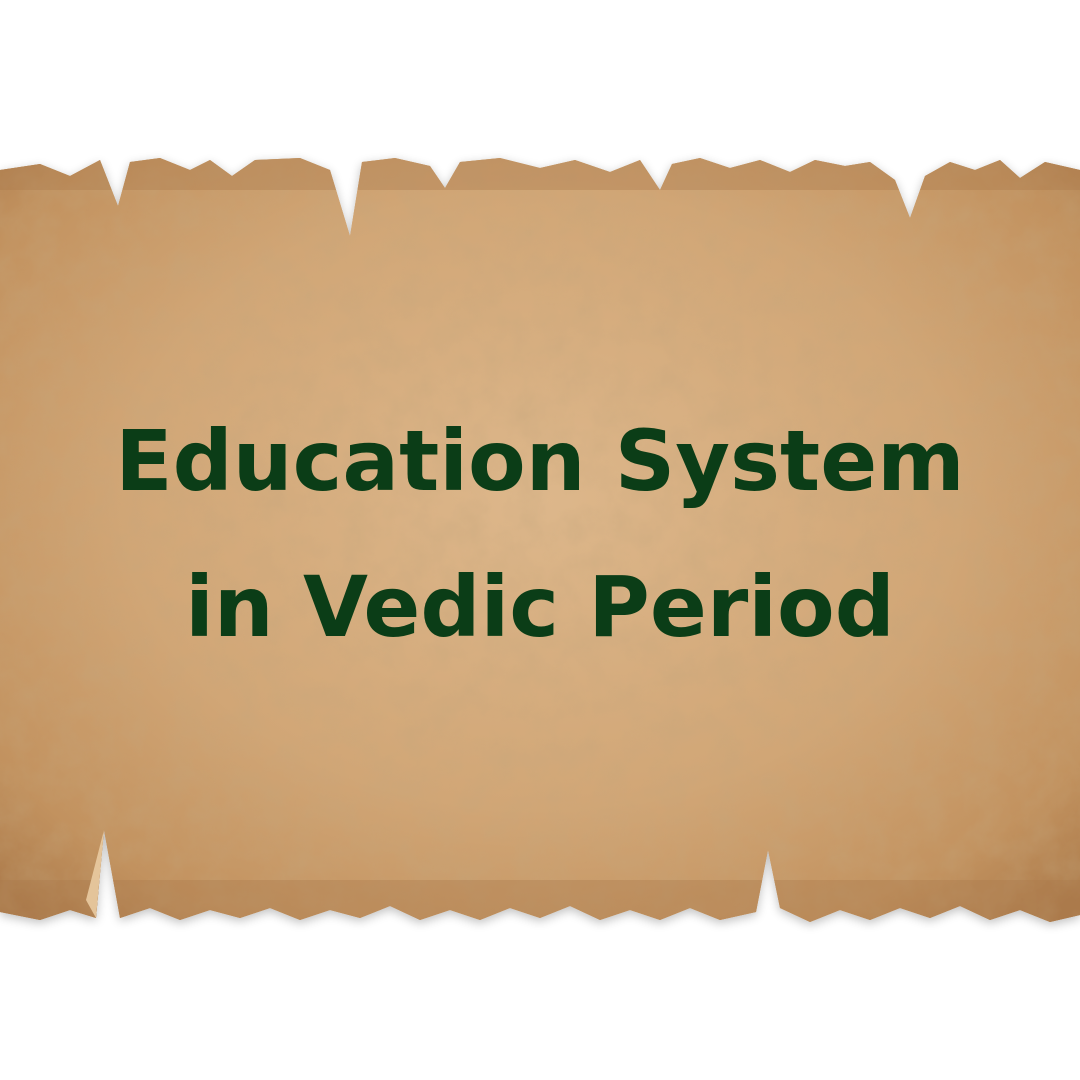 The width and height of the screenshot is (1080, 1080). Describe the element at coordinates (540, 461) in the screenshot. I see `title-line-1: Education System` at that location.